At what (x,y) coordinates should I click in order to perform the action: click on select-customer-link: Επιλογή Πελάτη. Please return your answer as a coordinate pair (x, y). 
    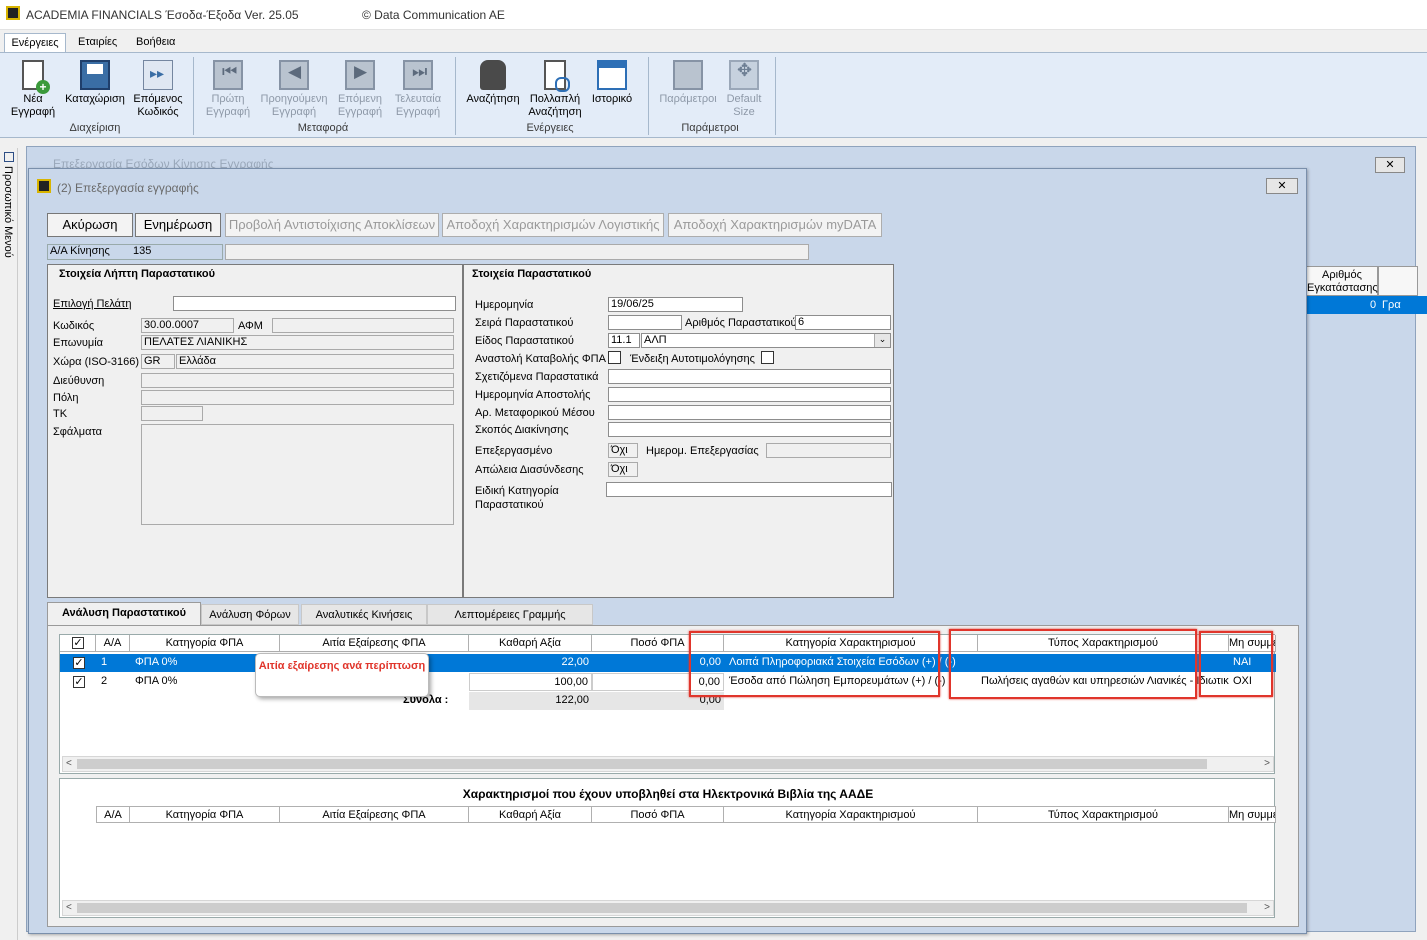
    Looking at the image, I should click on (92, 304).